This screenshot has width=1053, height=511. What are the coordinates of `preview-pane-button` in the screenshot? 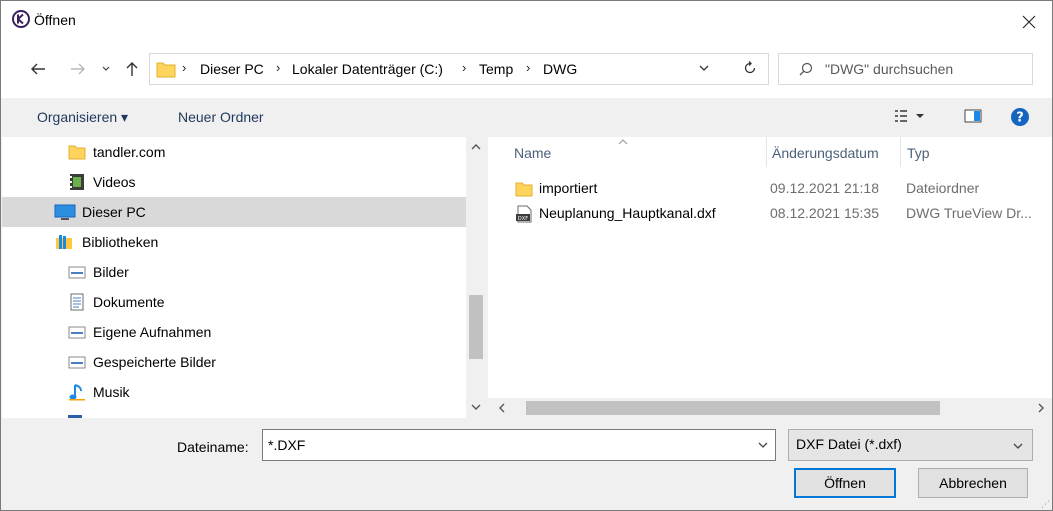 It's located at (973, 117).